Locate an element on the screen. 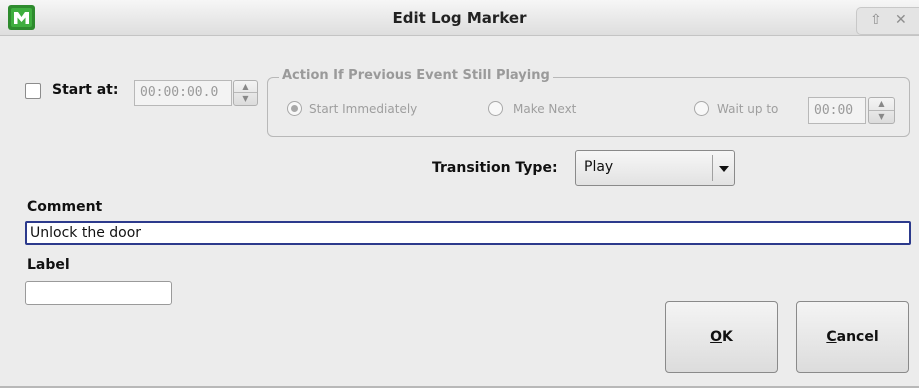  title-controls: ⇧ ✕ is located at coordinates (887, 21).